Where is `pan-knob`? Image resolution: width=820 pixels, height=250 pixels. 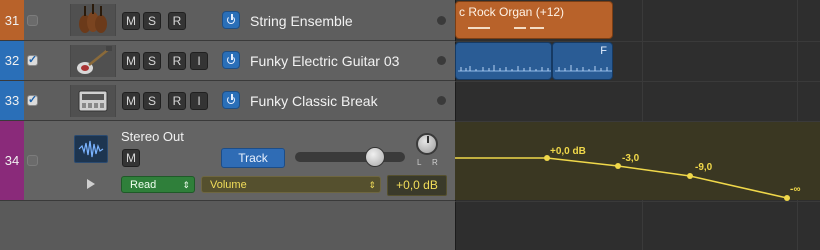 pan-knob is located at coordinates (427, 144).